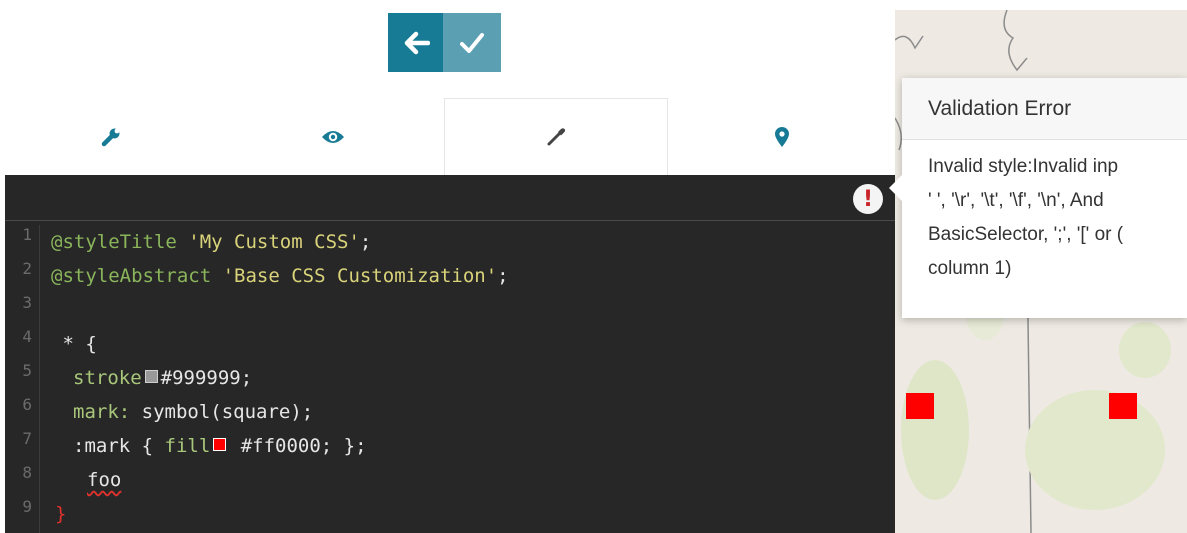  What do you see at coordinates (970, 268) in the screenshot?
I see `error-message-line: column 1)` at bounding box center [970, 268].